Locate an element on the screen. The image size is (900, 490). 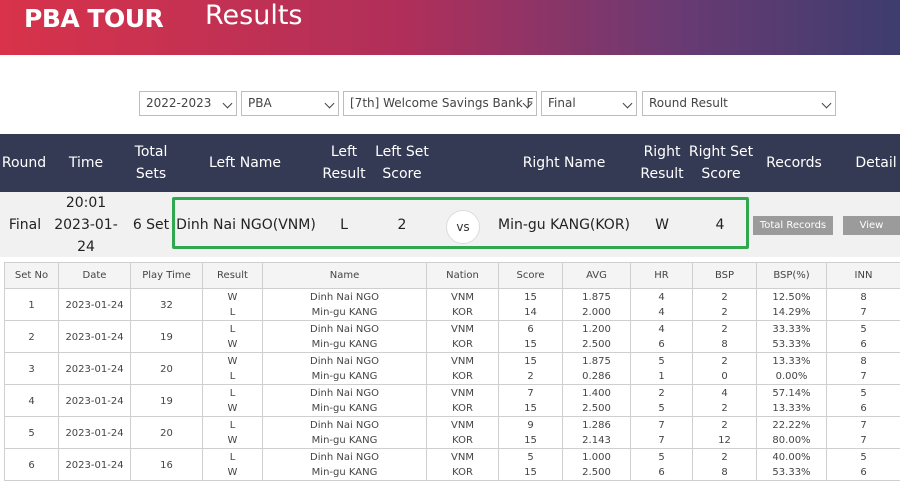
view-detail-button: View is located at coordinates (871, 225).